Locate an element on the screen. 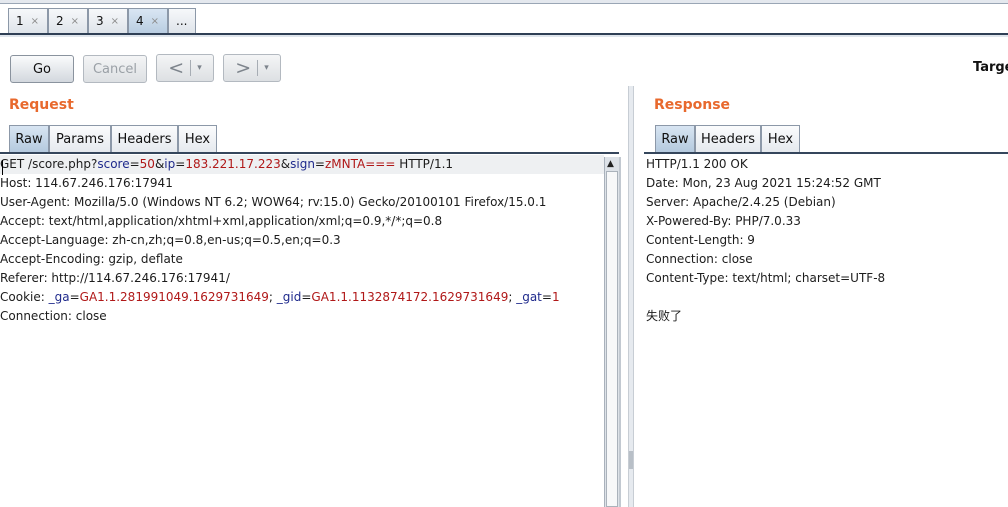 The height and width of the screenshot is (507, 1008). param-name: sign is located at coordinates (302, 164).